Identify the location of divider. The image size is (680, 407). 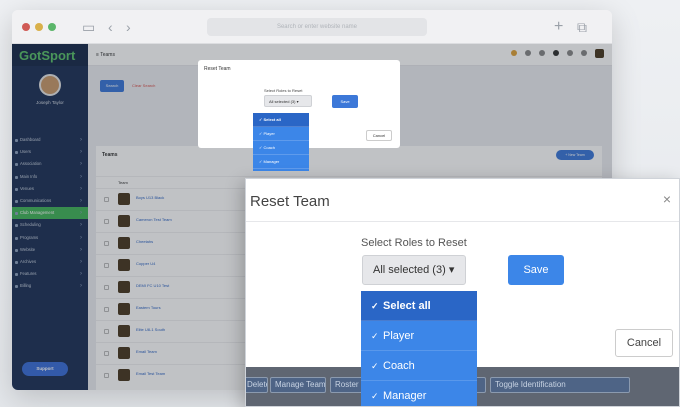
(462, 221).